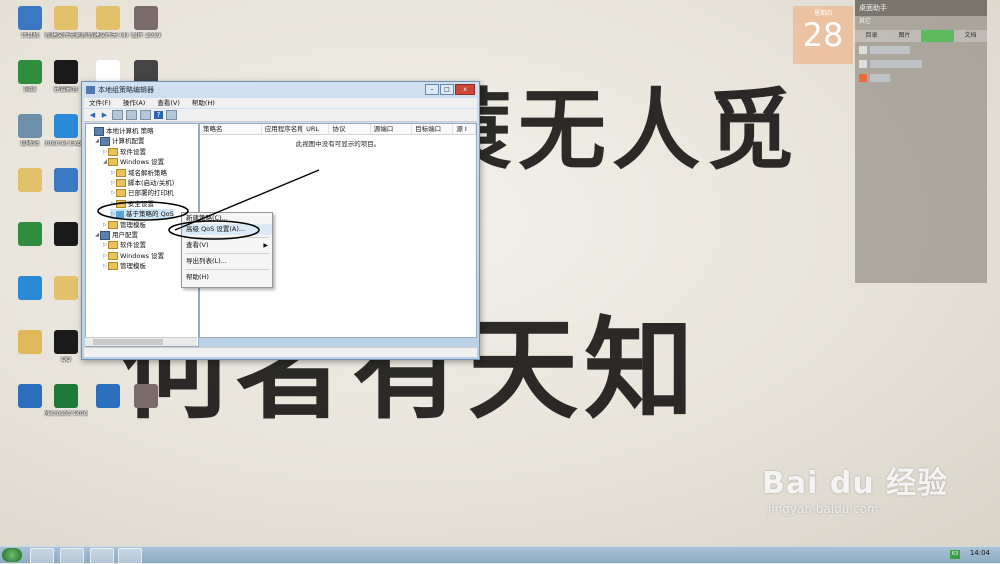  I want to click on minimize-button: –, so click(432, 89).